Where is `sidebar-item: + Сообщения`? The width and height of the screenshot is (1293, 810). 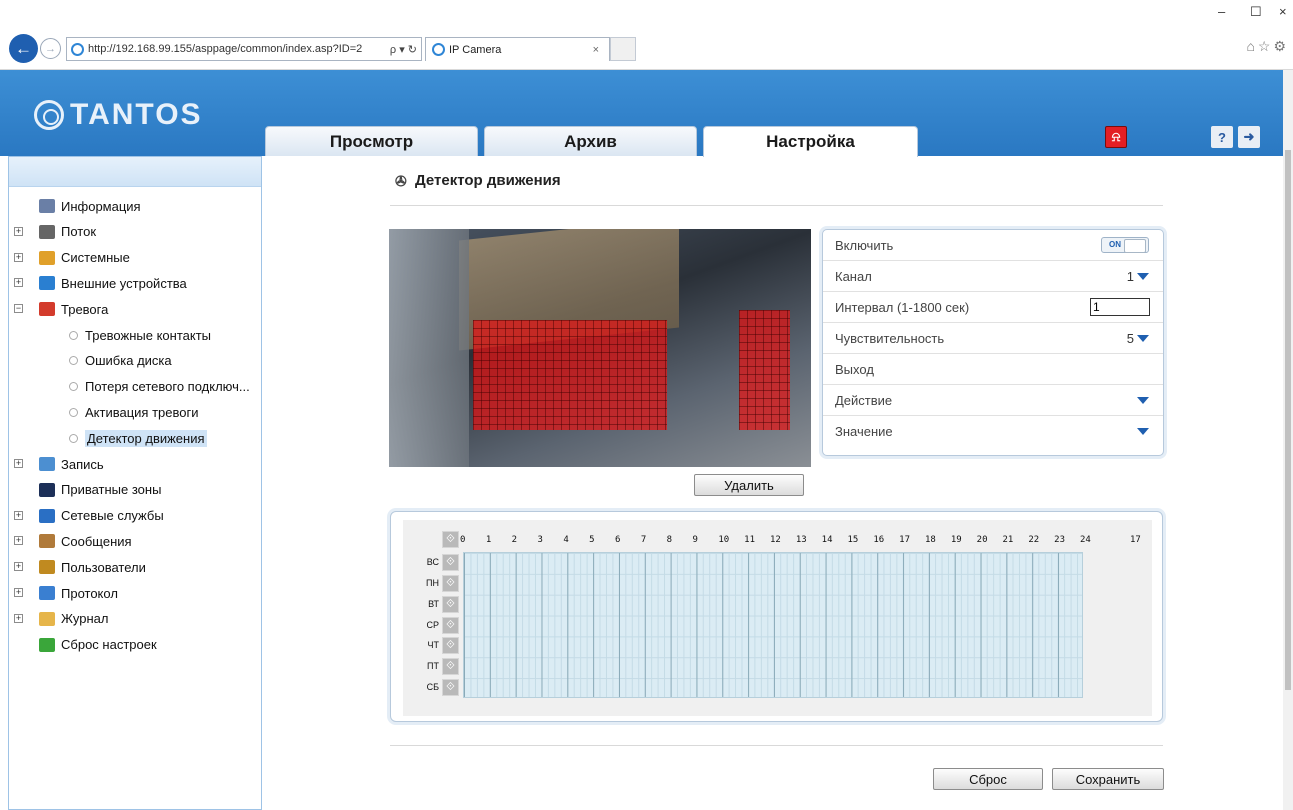
sidebar-item: + Сообщения is located at coordinates (73, 541).